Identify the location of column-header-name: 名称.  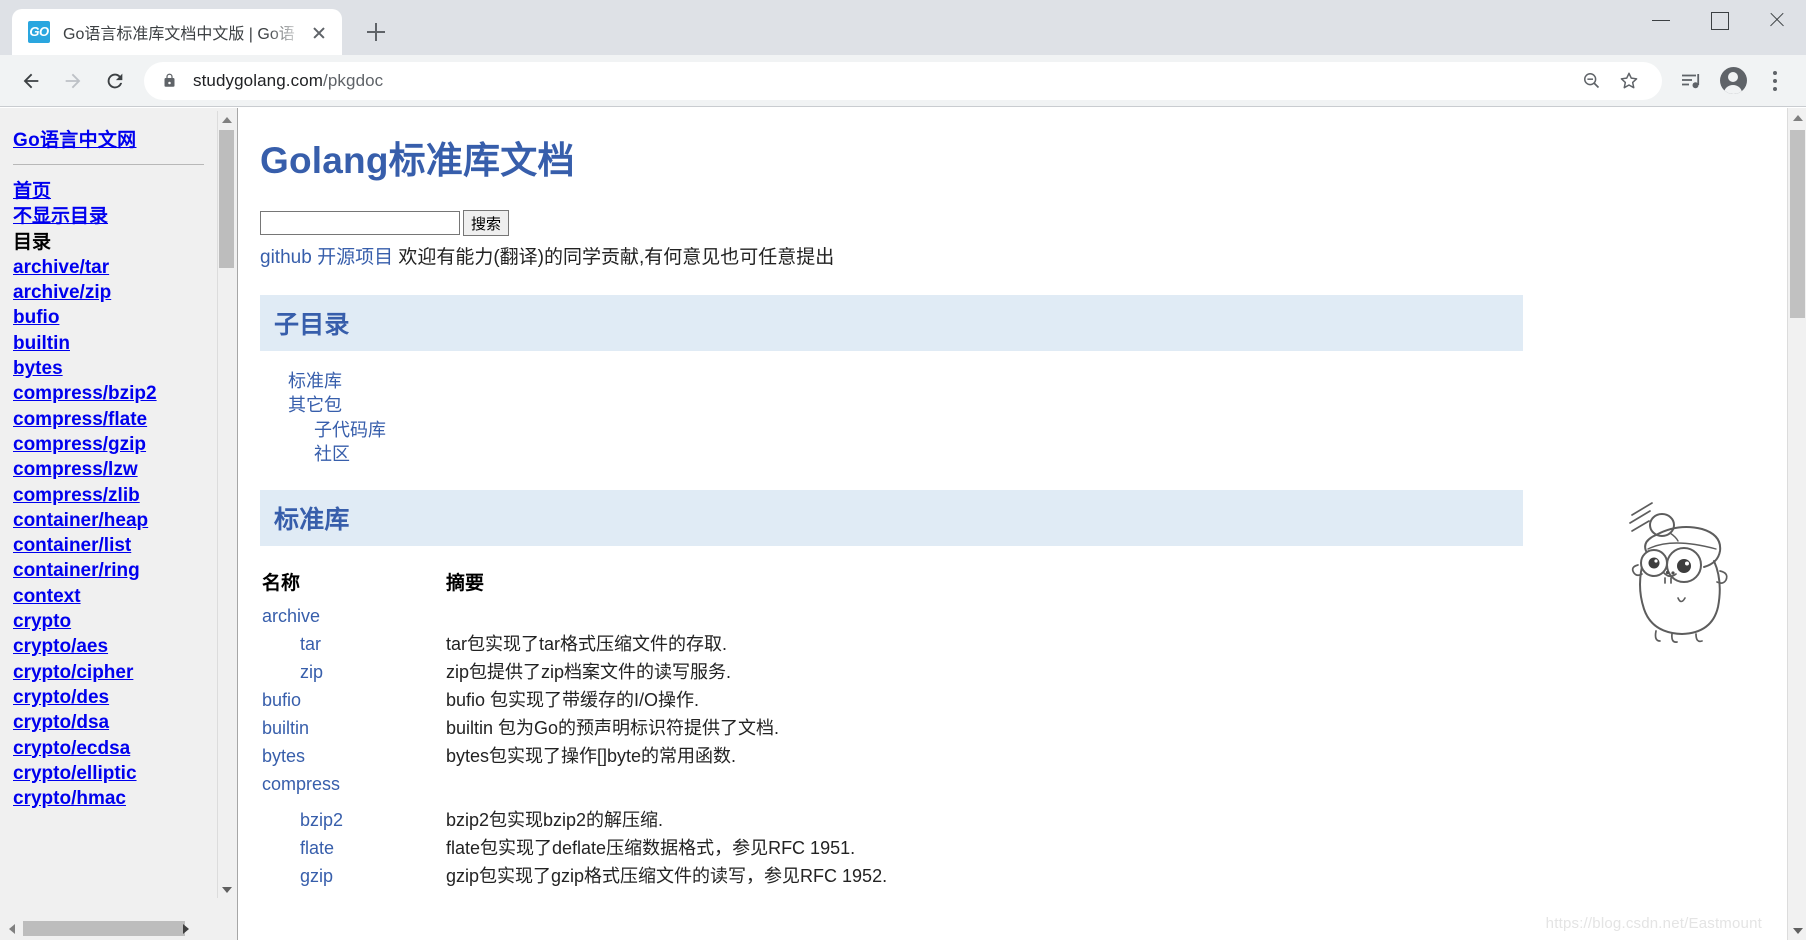
(281, 583).